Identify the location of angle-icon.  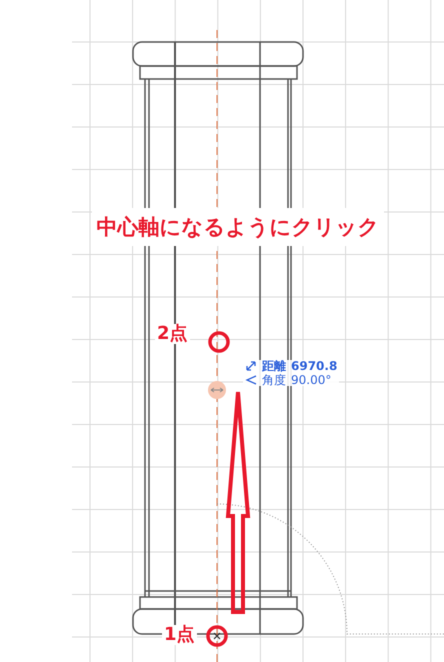
(251, 380).